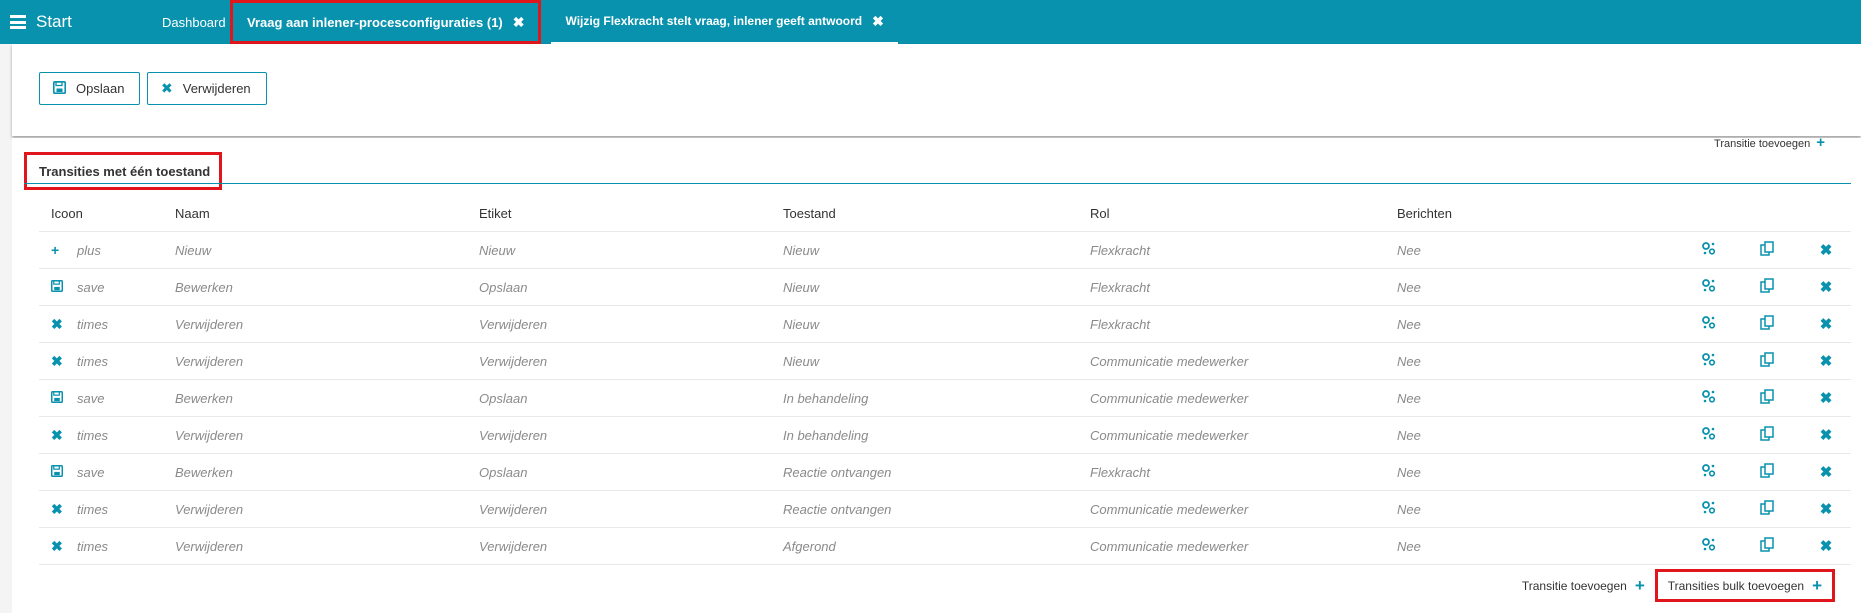 The image size is (1861, 613). Describe the element at coordinates (107, 398) in the screenshot. I see `cell-icoon: save` at that location.